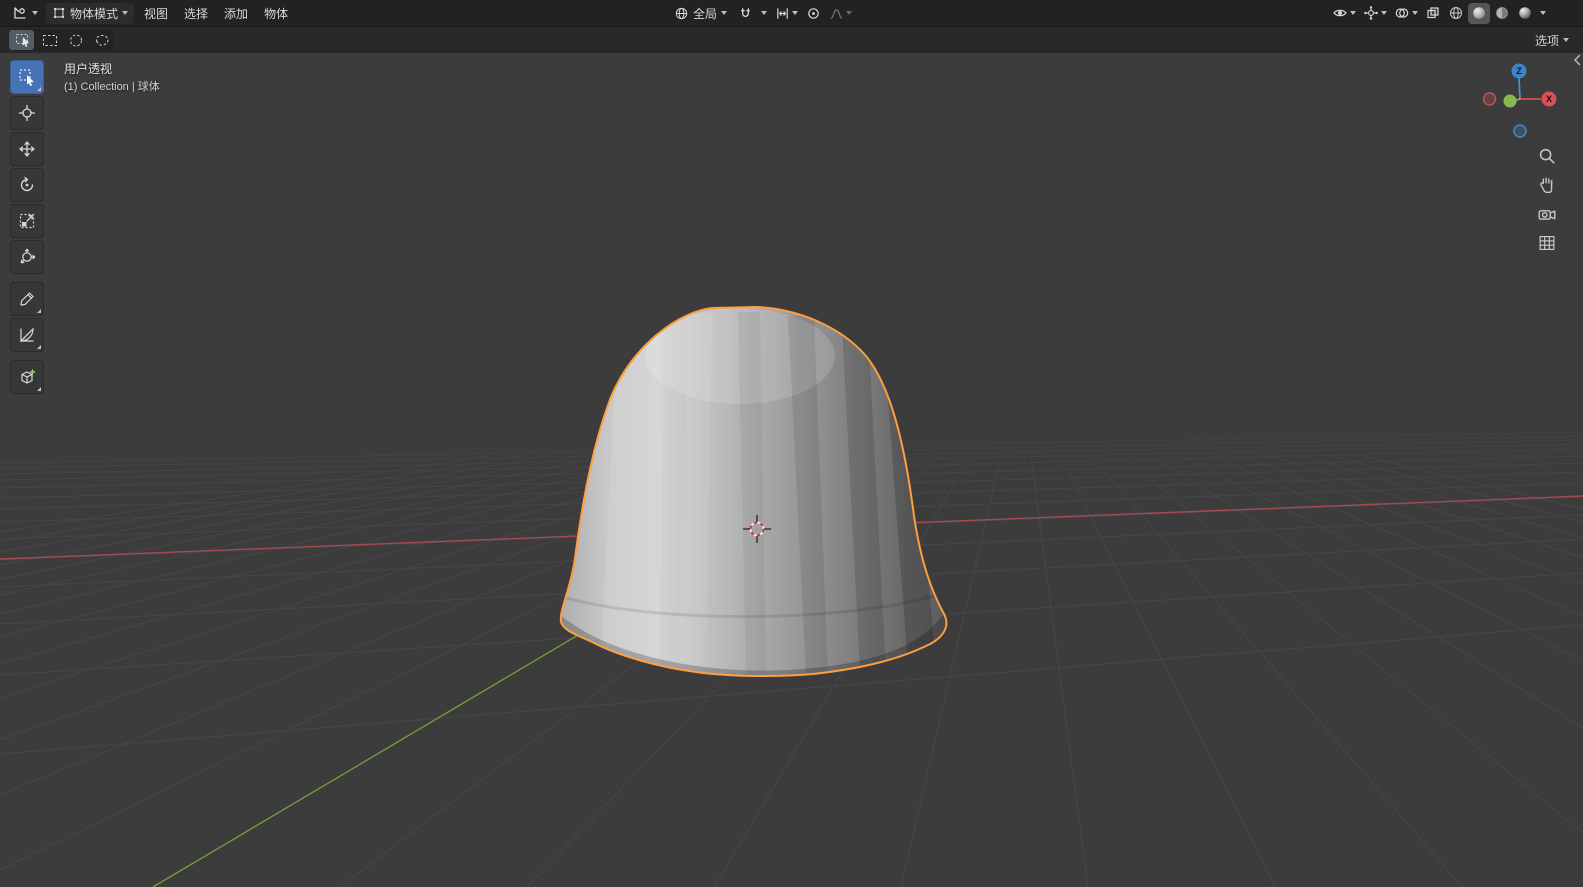  I want to click on tool-annotate, so click(27, 299).